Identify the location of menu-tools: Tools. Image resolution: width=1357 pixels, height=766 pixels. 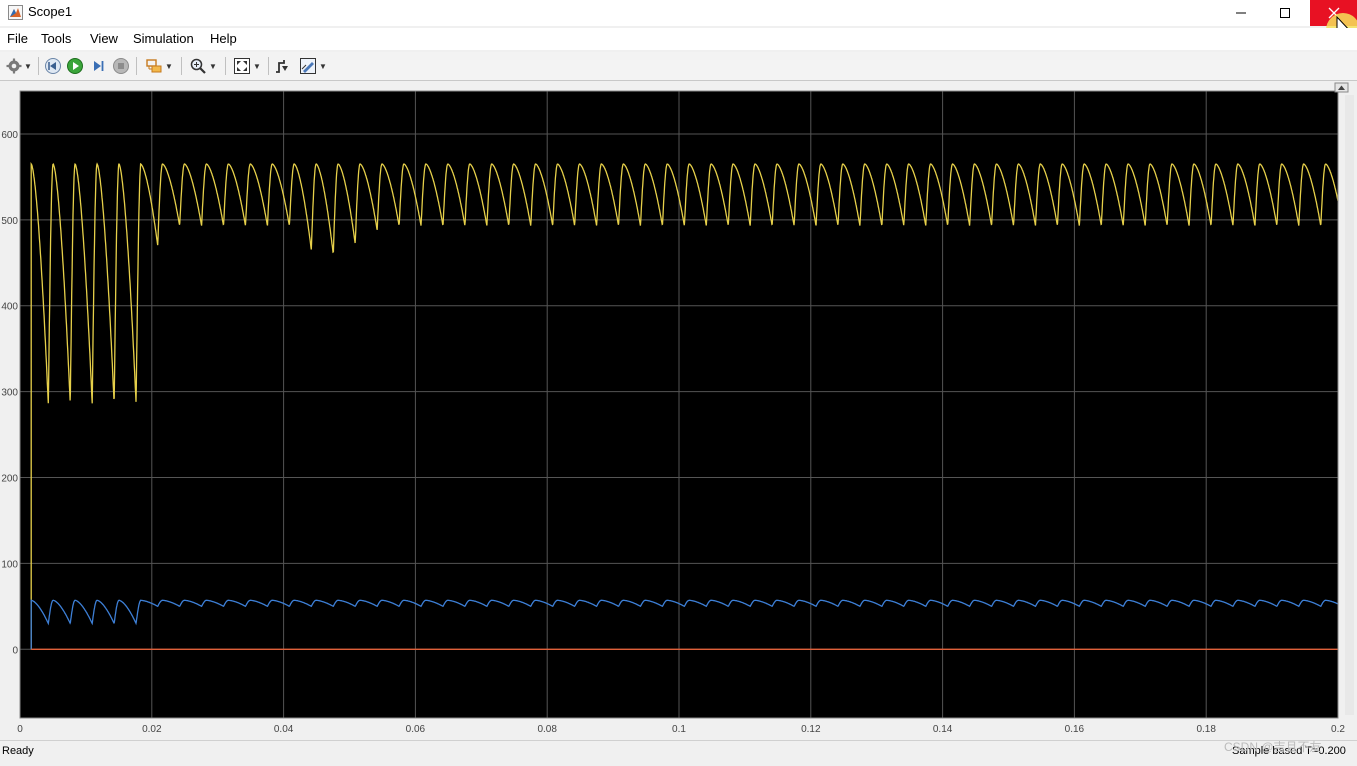
(56, 38).